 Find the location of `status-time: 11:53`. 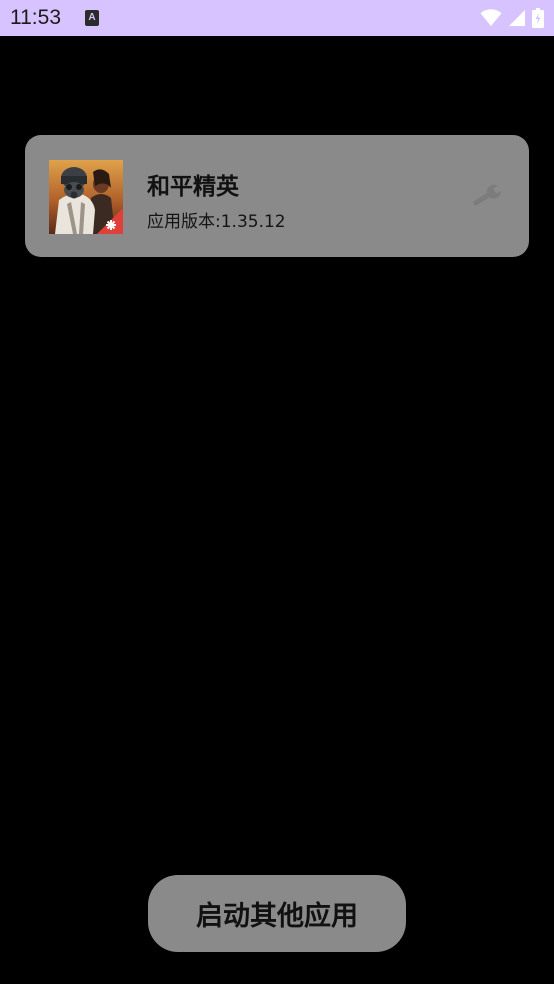

status-time: 11:53 is located at coordinates (35, 17).